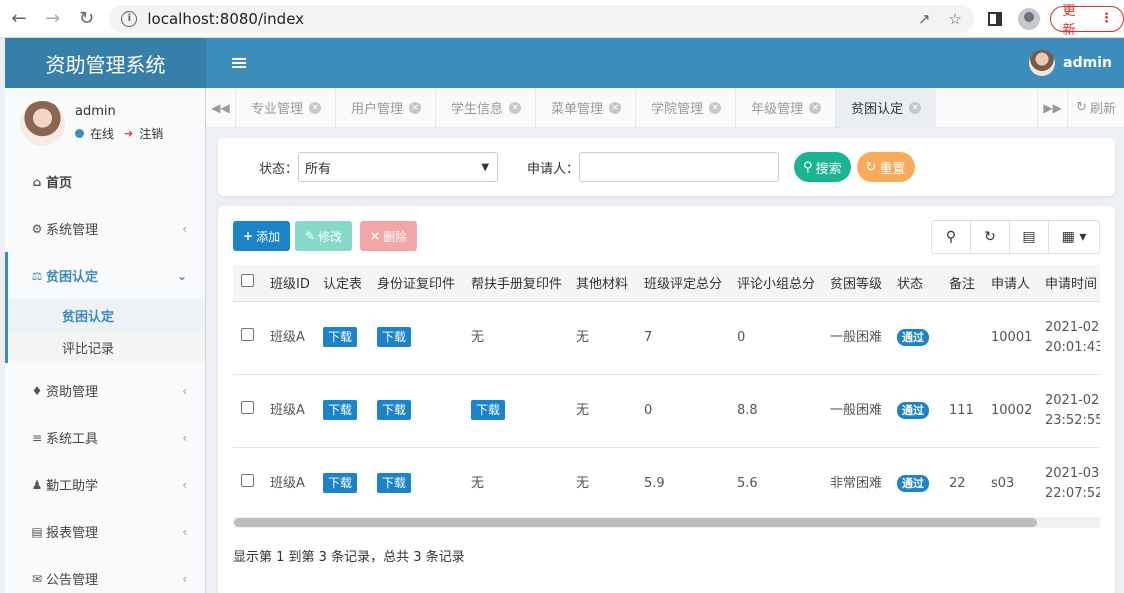  I want to click on edit-button: ✎ 修改, so click(324, 236).